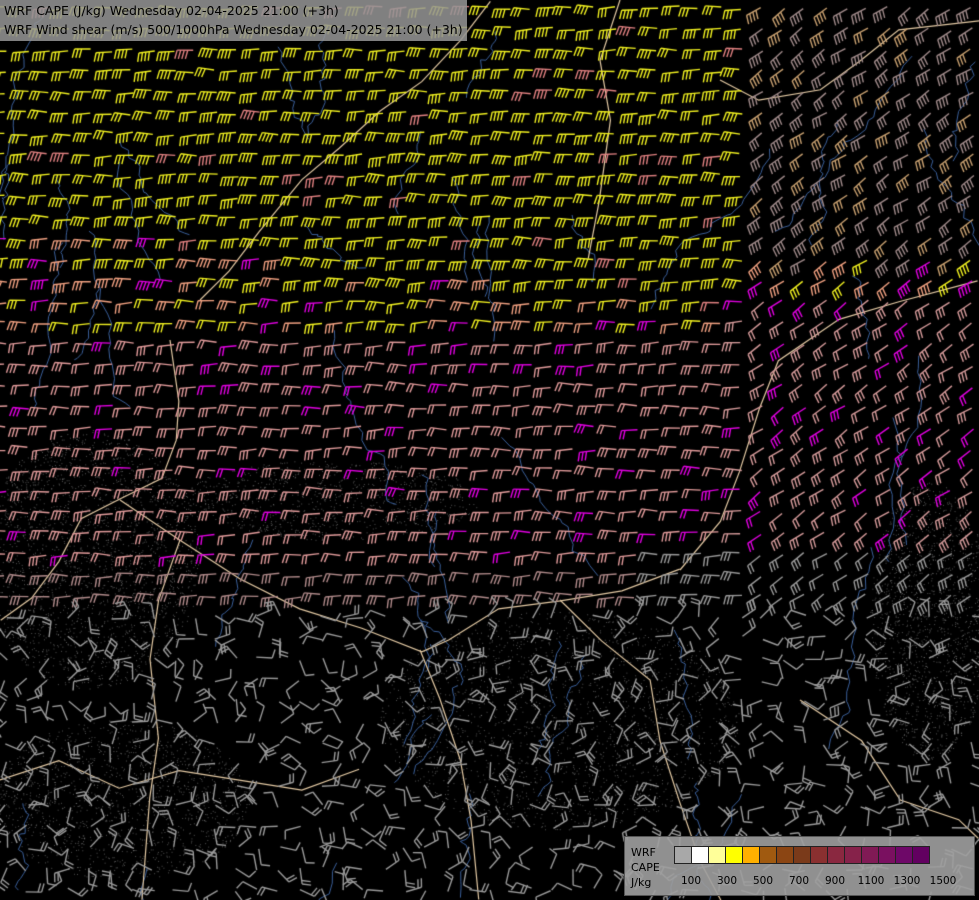  Describe the element at coordinates (645, 867) in the screenshot. I see `legend-label-variable: CAPE` at that location.